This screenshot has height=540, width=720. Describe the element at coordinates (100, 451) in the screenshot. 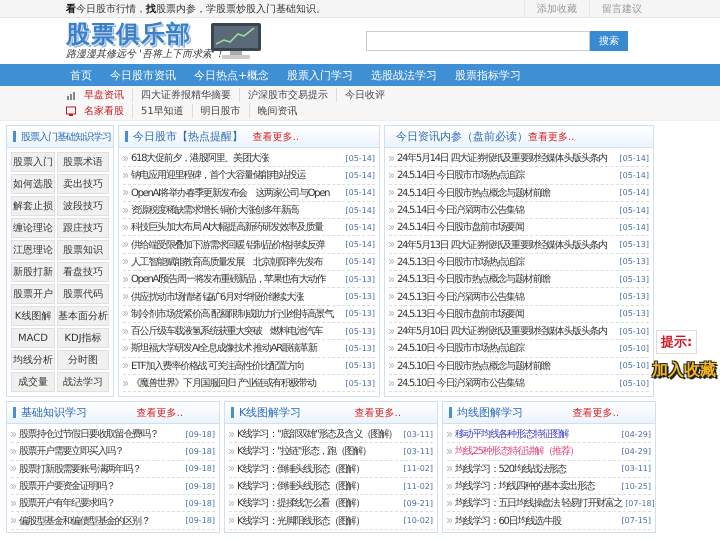

I see `news-link: 股票开户需要立即买入吗？` at that location.